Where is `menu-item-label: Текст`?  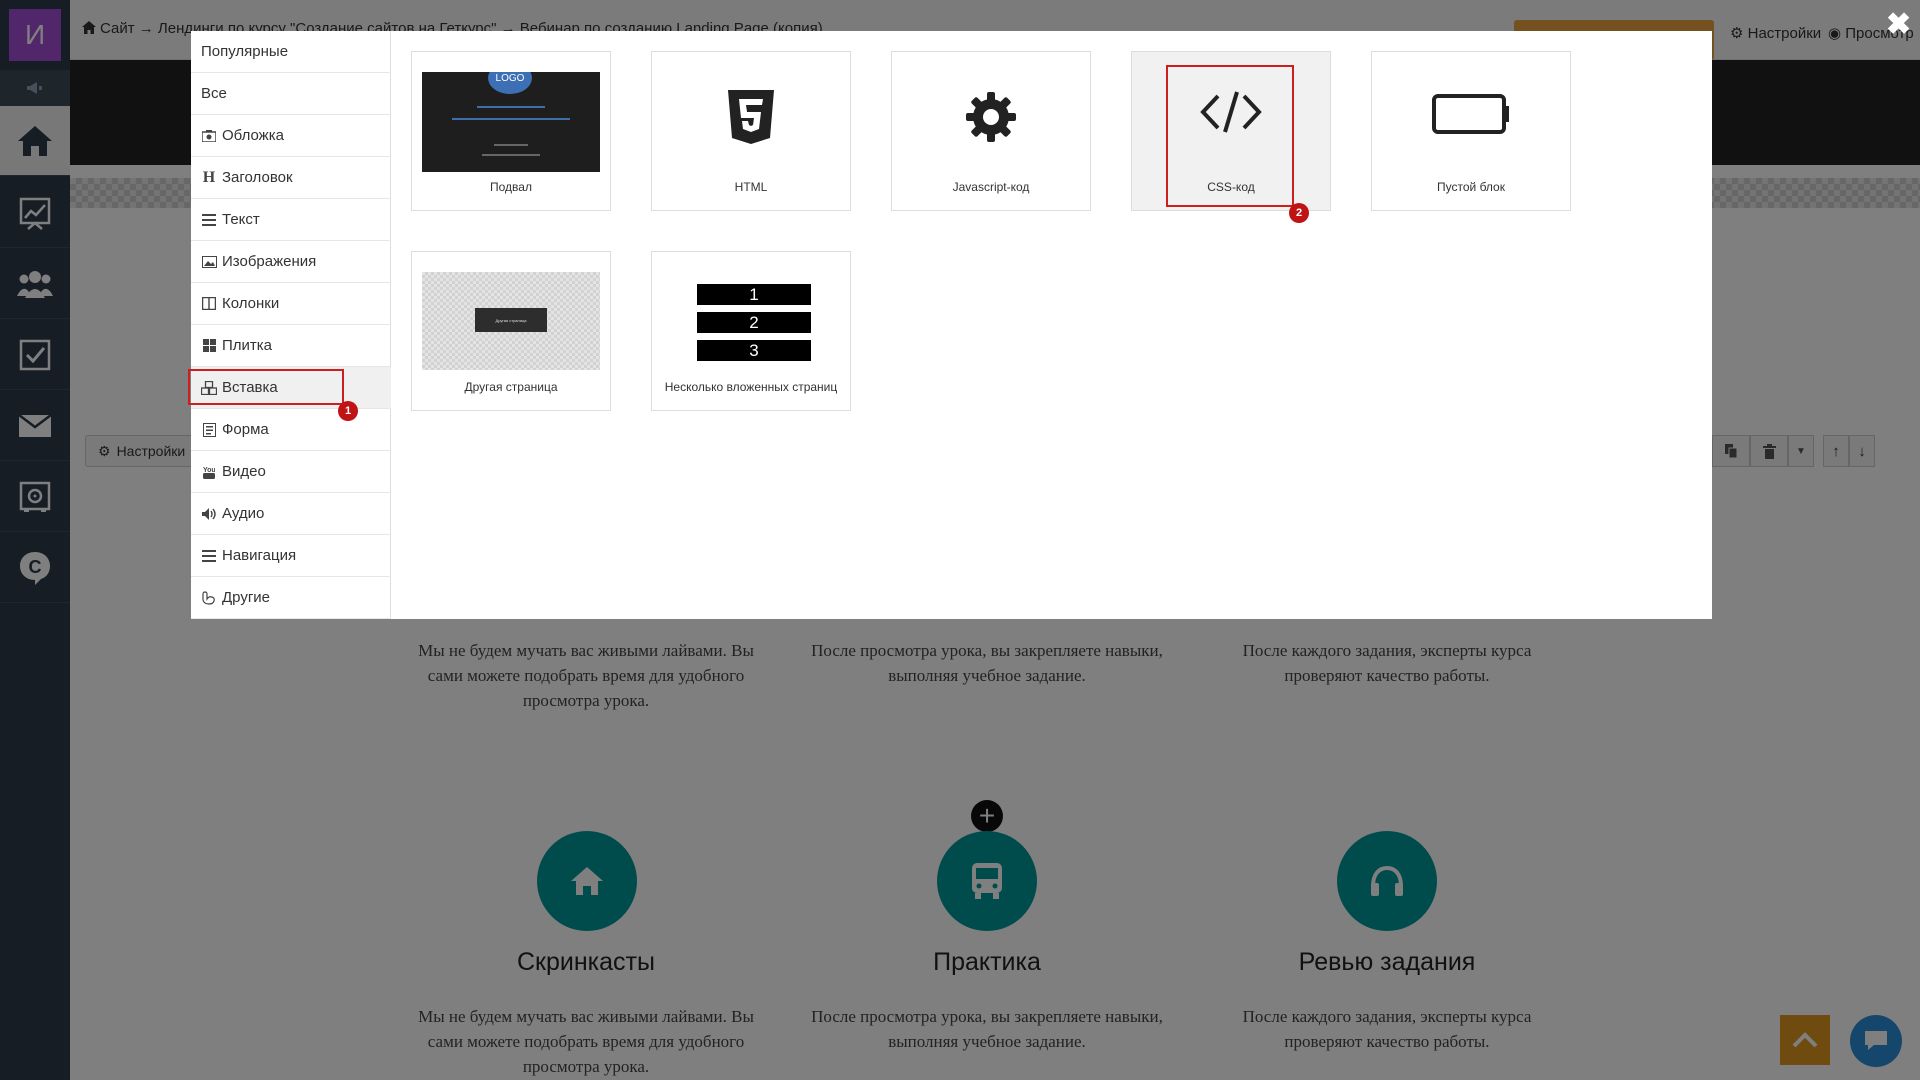 menu-item-label: Текст is located at coordinates (241, 219).